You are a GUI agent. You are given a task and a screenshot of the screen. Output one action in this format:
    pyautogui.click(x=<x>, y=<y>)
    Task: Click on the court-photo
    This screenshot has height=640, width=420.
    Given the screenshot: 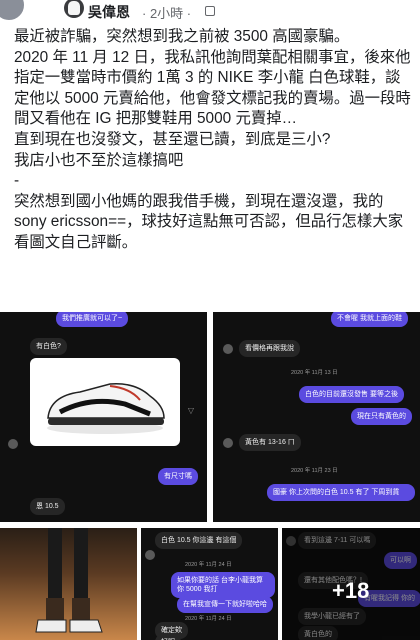 What is the action you would take?
    pyautogui.click(x=68, y=584)
    